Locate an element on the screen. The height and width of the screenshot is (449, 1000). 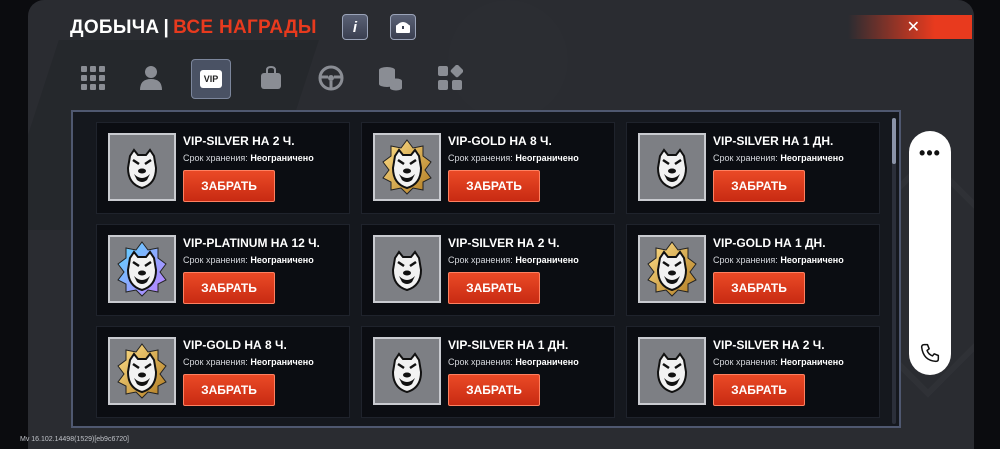
tab-bag is located at coordinates (271, 78).